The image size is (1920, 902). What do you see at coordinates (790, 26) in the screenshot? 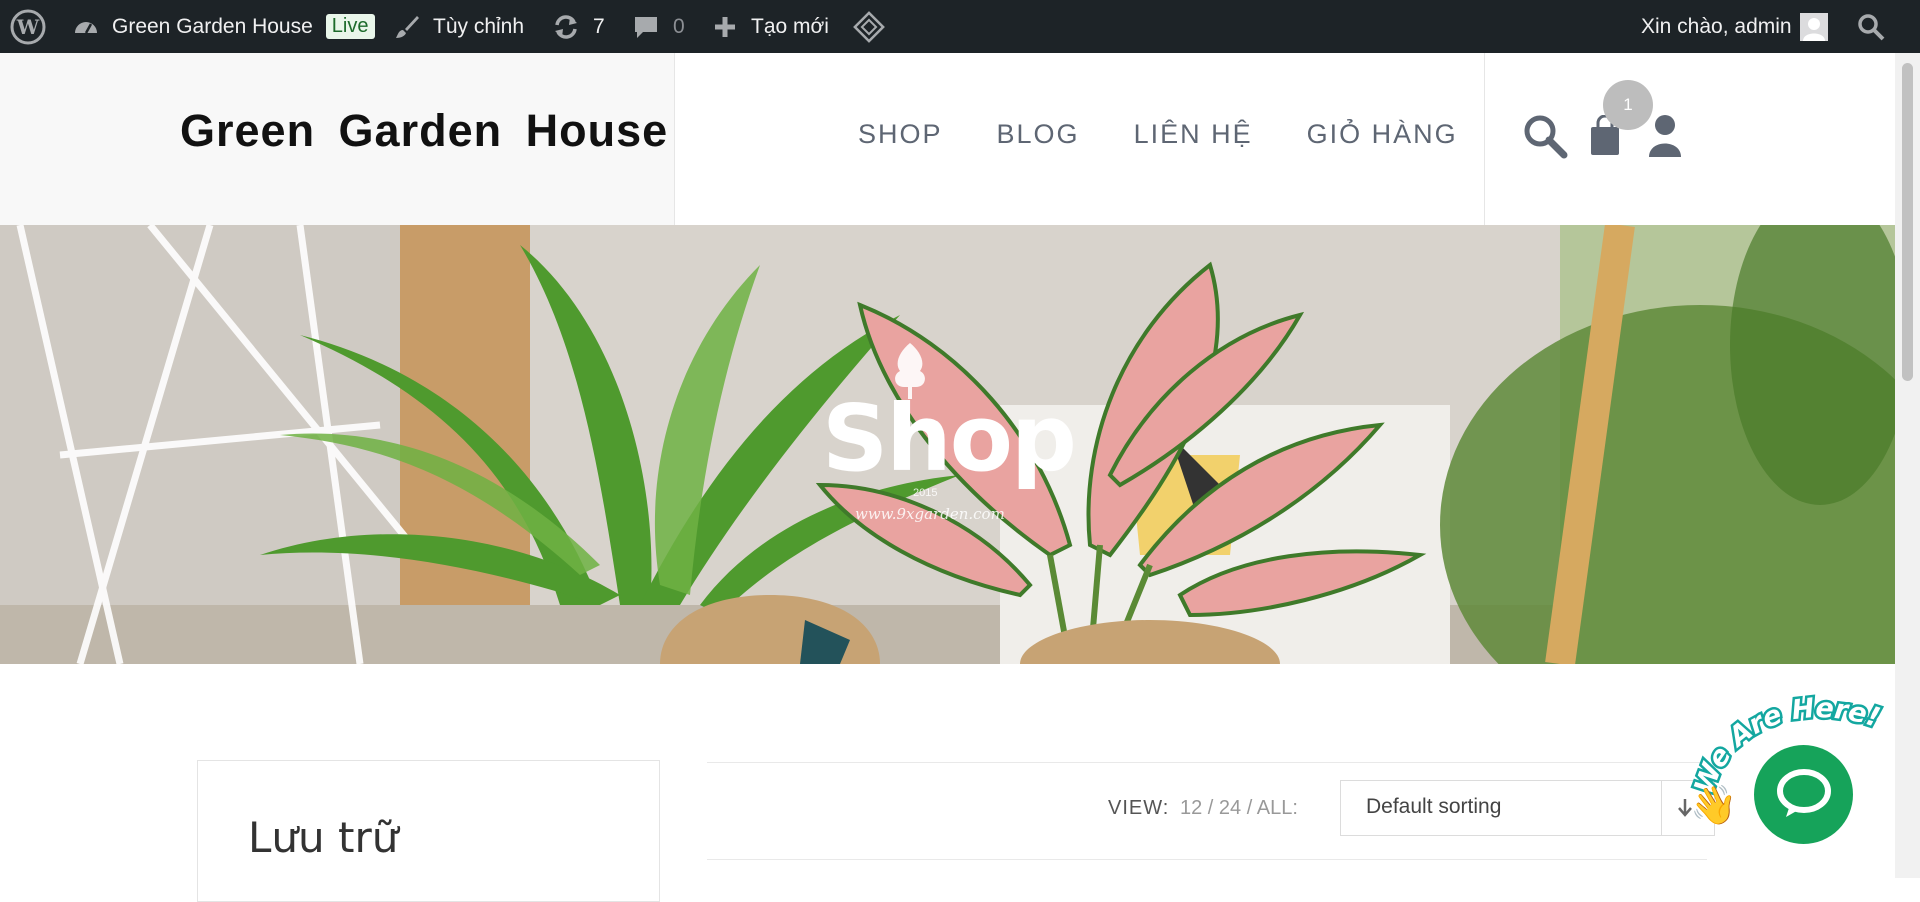
I see `new-content-label: Tạo mới` at bounding box center [790, 26].